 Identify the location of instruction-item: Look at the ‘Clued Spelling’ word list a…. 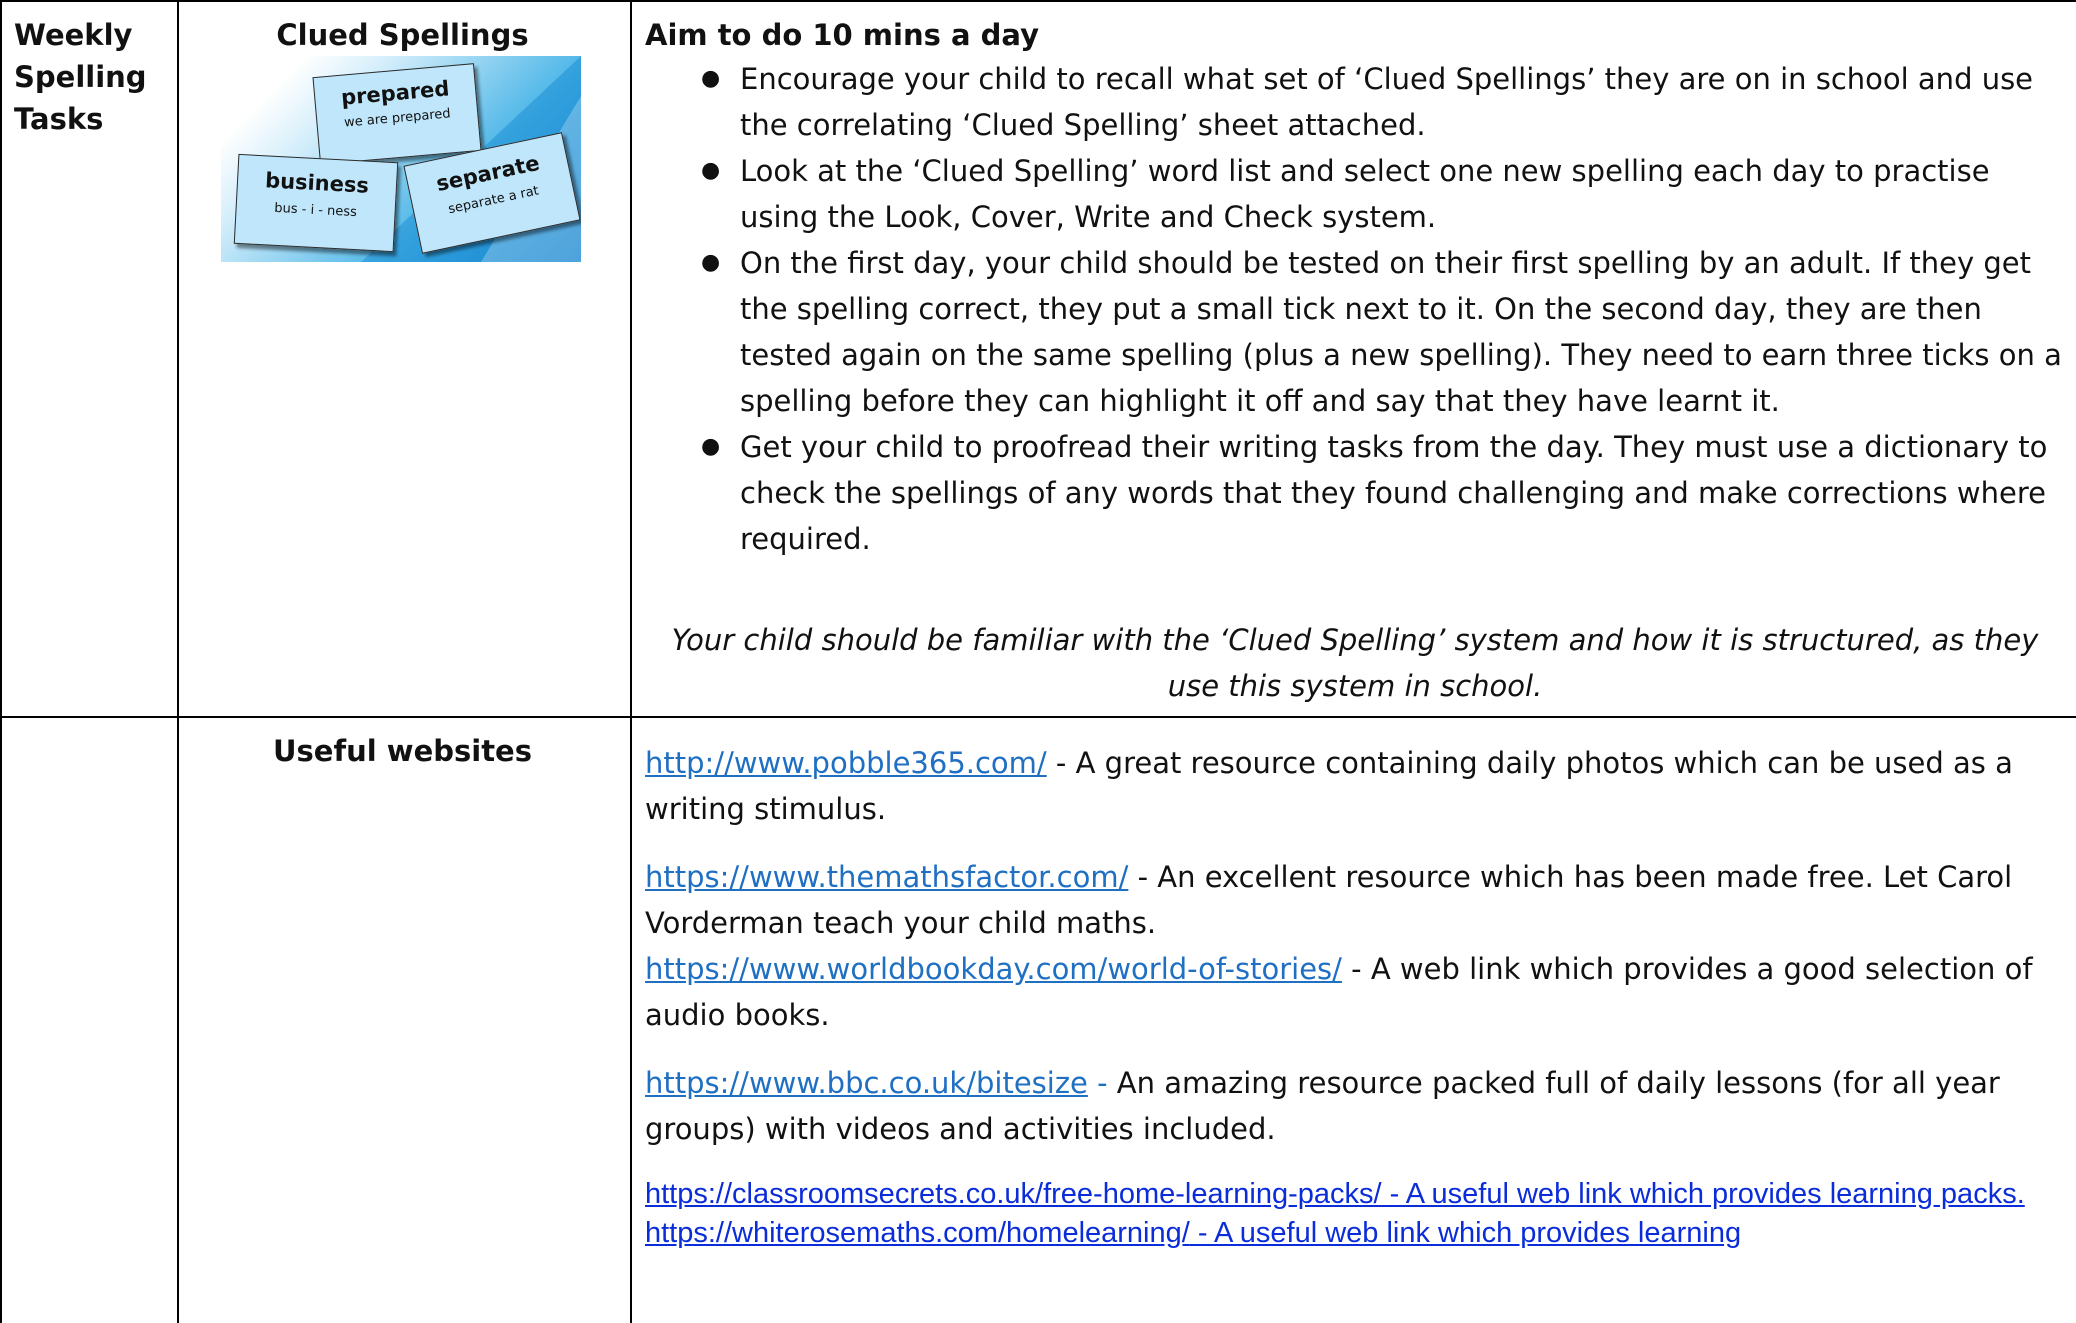
(1355, 194).